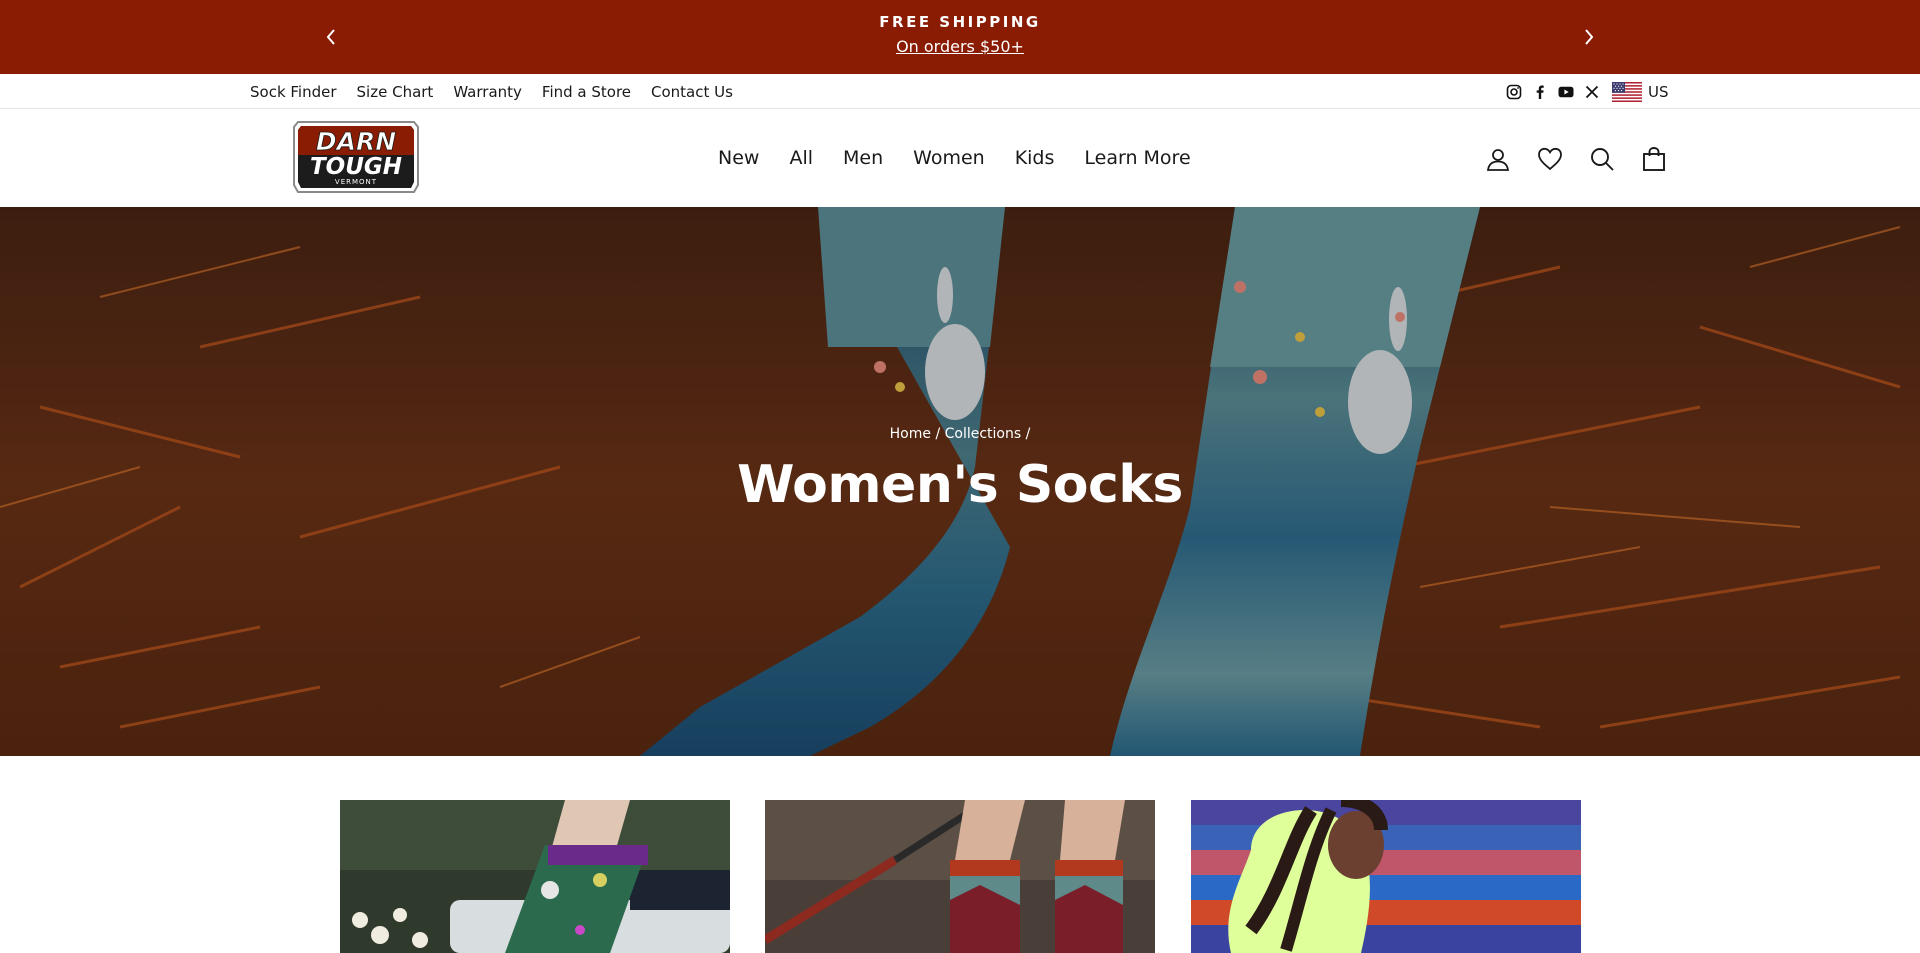 This screenshot has width=1920, height=953. I want to click on wishlist-heart-icon, so click(1550, 159).